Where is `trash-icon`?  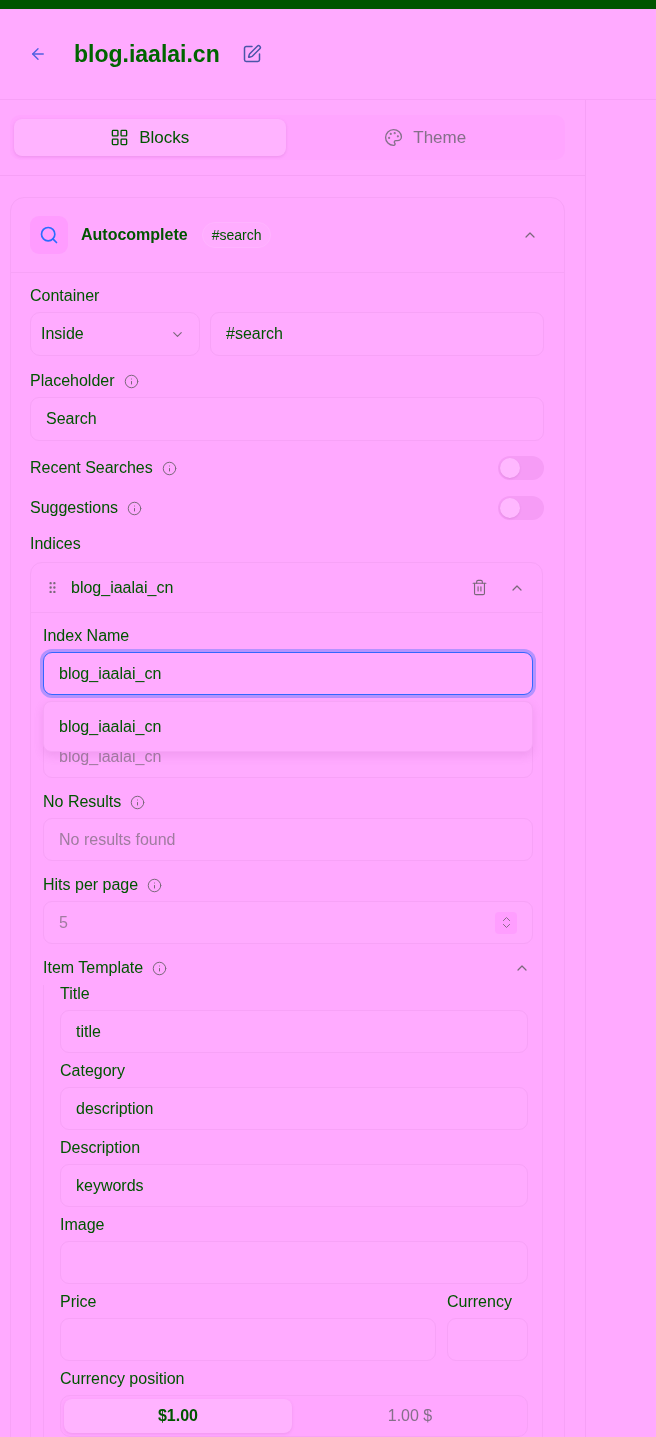
trash-icon is located at coordinates (479, 587).